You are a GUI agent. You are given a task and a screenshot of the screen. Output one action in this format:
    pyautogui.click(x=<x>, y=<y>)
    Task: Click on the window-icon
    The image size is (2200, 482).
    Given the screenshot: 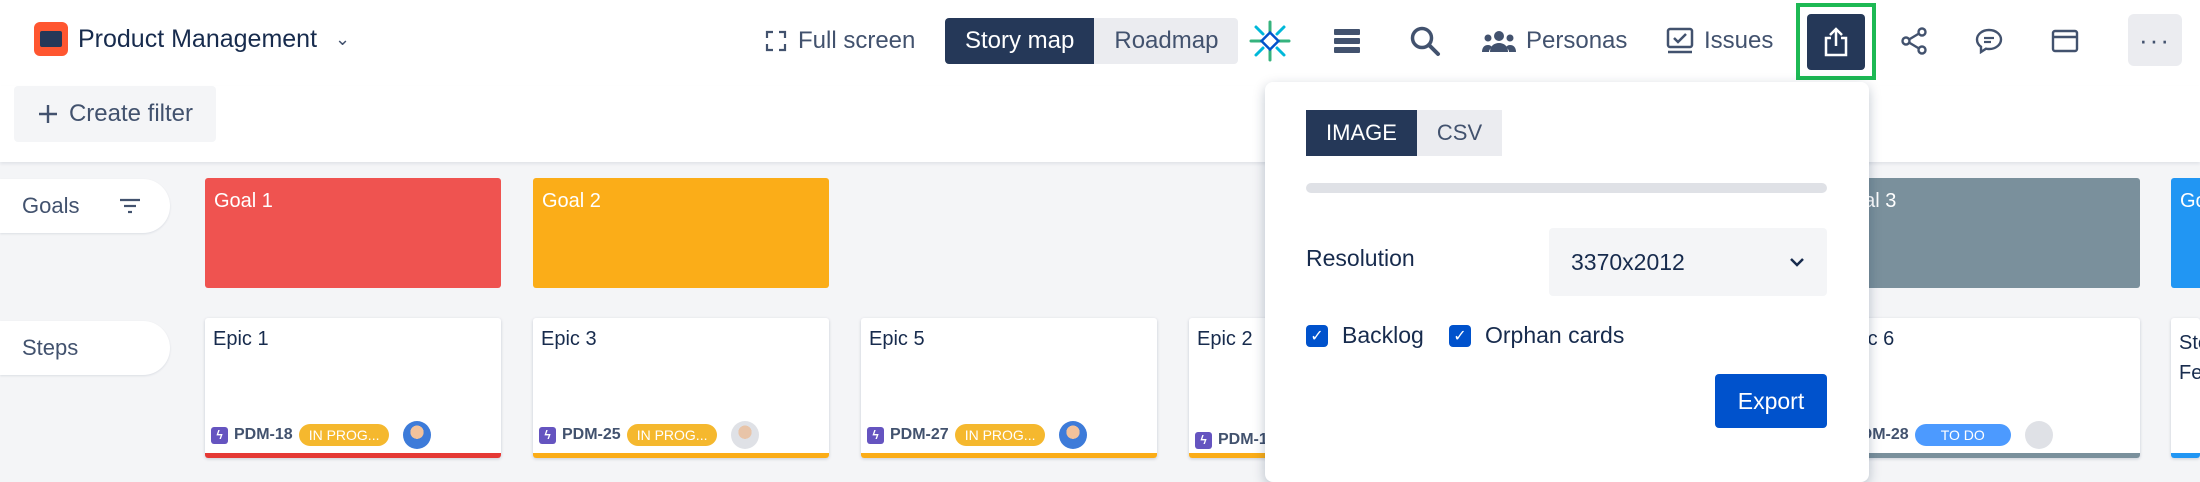 What is the action you would take?
    pyautogui.click(x=2065, y=41)
    